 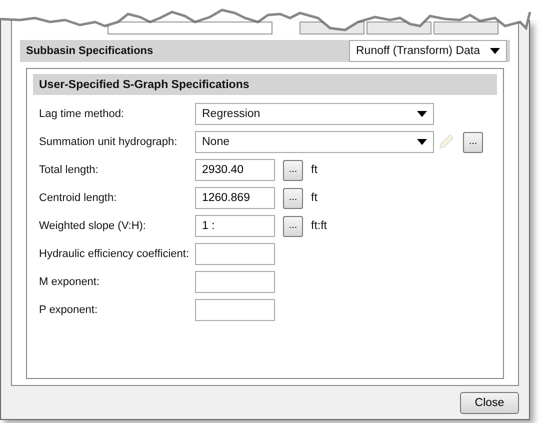 What do you see at coordinates (70, 282) in the screenshot?
I see `field-label: M exponent:` at bounding box center [70, 282].